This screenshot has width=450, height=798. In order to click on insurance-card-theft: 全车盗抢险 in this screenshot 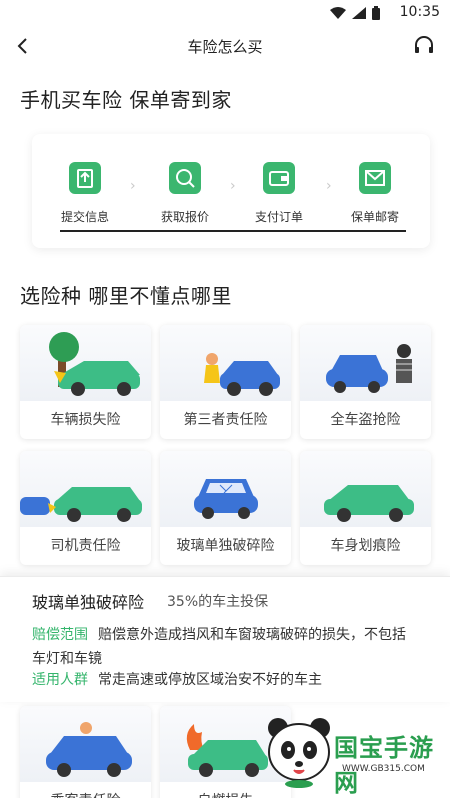, I will do `click(365, 382)`.